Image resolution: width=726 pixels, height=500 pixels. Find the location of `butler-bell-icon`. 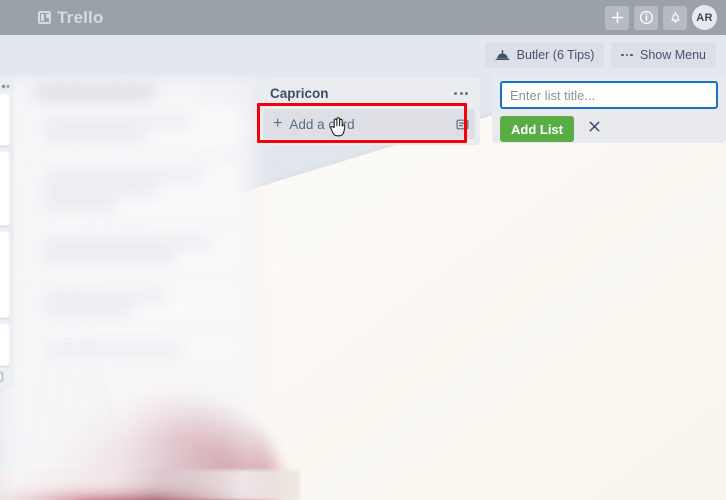

butler-bell-icon is located at coordinates (502, 55).